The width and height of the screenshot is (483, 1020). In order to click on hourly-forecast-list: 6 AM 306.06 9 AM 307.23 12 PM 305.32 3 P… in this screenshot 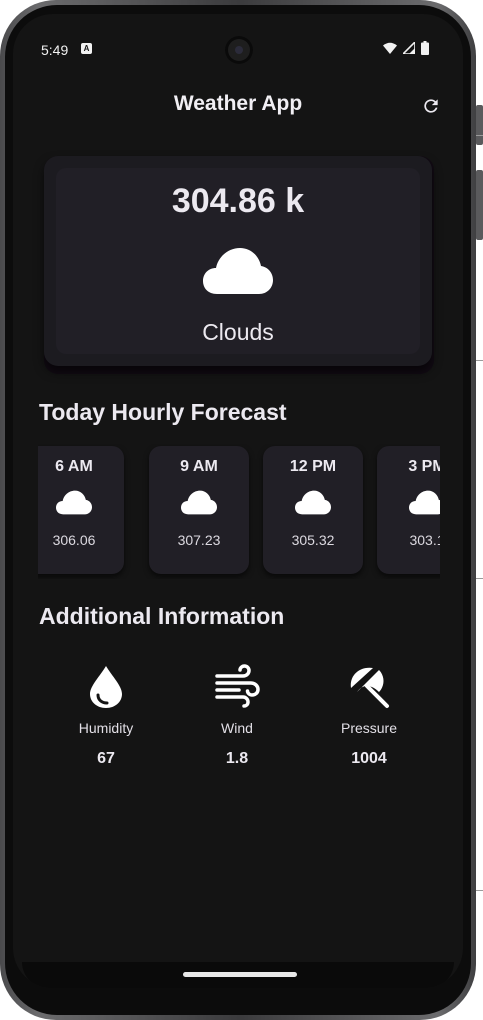, I will do `click(239, 511)`.